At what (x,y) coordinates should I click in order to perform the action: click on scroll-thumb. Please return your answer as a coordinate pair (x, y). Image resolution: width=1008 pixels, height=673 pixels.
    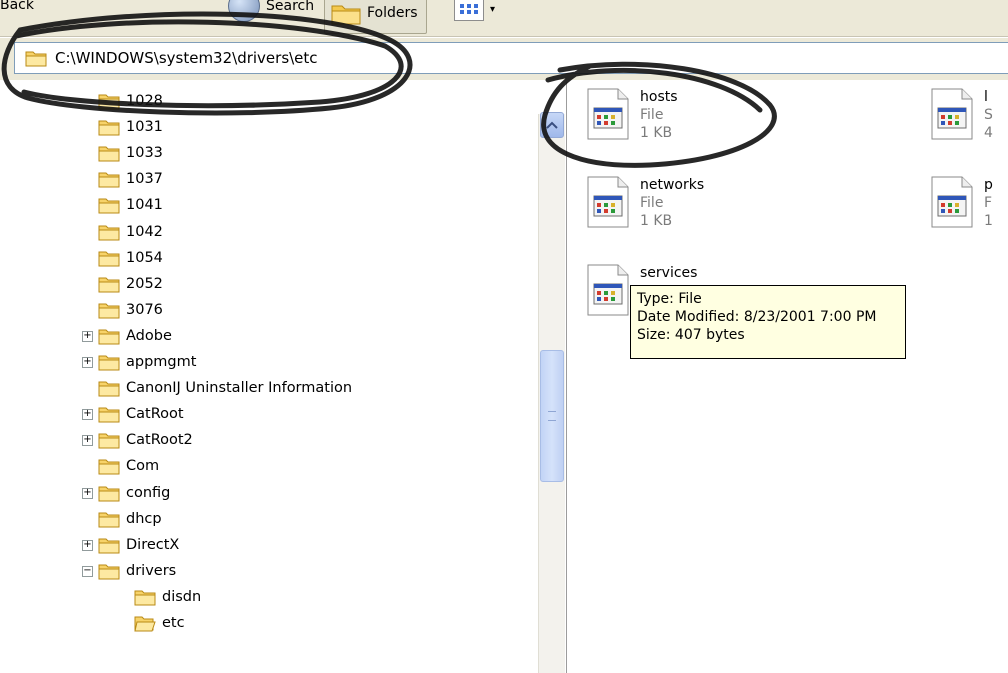
    Looking at the image, I should click on (552, 416).